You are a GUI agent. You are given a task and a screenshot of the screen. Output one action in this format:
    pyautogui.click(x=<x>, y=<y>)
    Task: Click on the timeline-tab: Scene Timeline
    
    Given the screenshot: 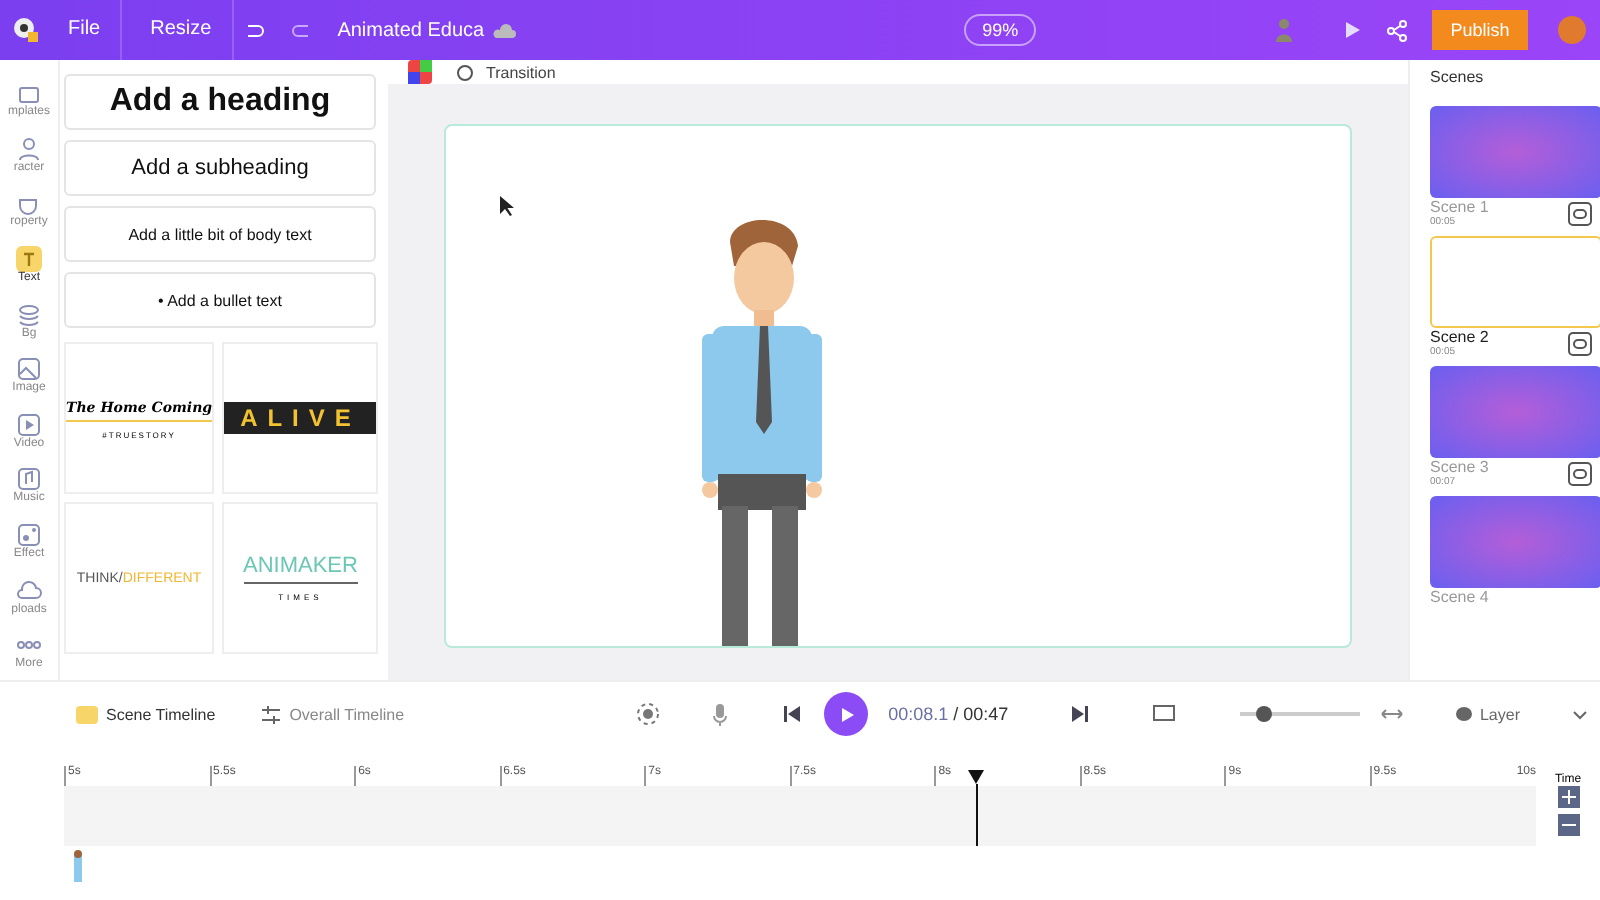 What is the action you would take?
    pyautogui.click(x=146, y=714)
    